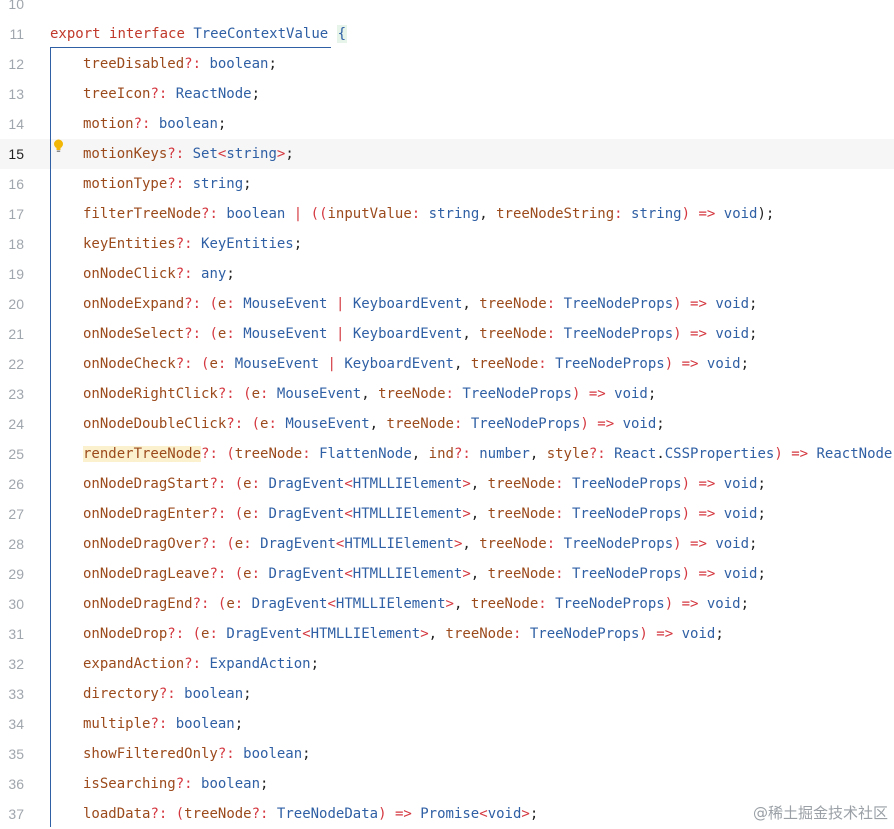 Image resolution: width=894 pixels, height=829 pixels. What do you see at coordinates (16, 184) in the screenshot?
I see `line-number: 16` at bounding box center [16, 184].